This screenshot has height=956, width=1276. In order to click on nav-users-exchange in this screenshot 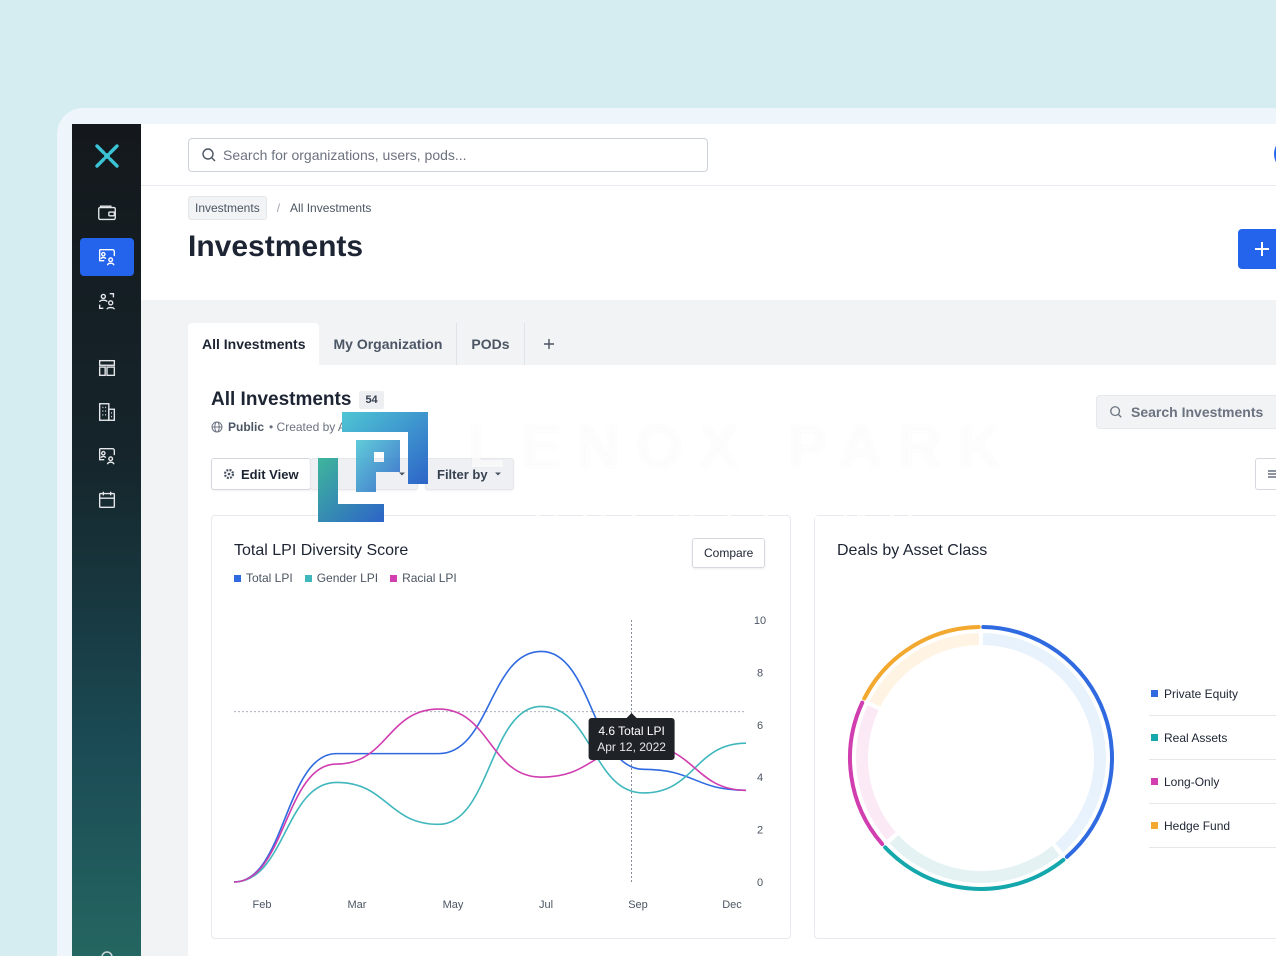, I will do `click(107, 301)`.